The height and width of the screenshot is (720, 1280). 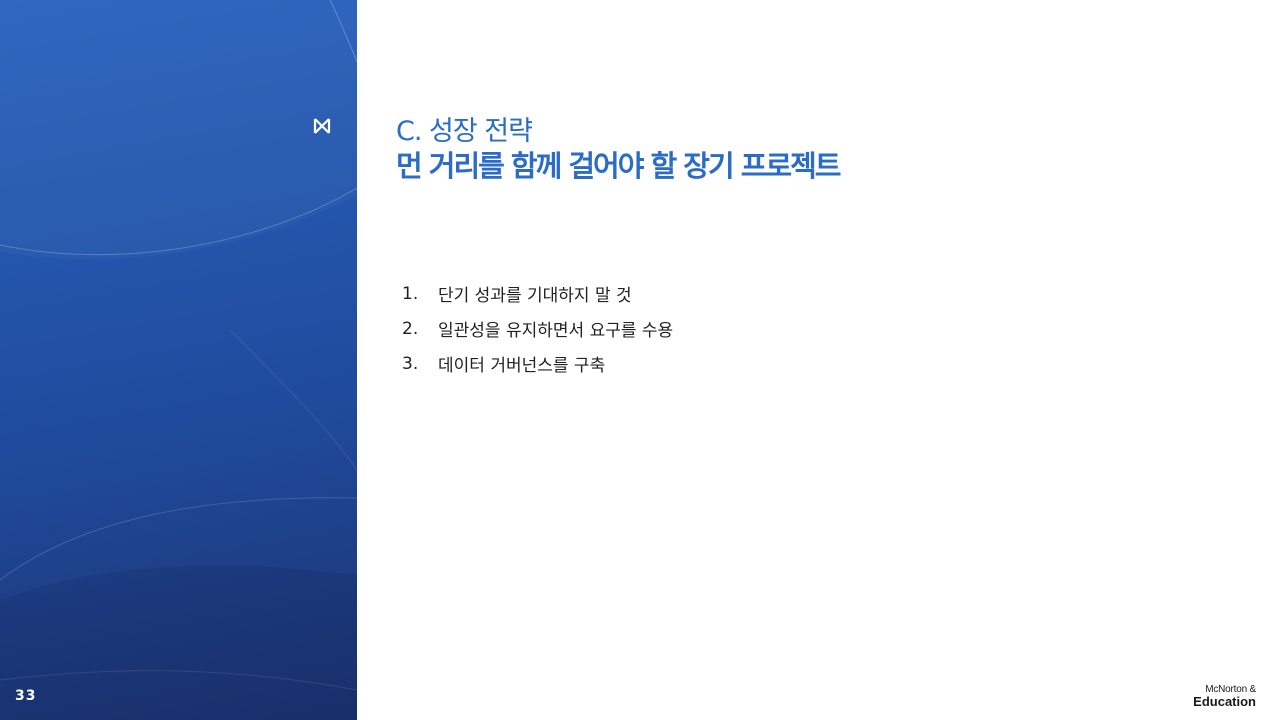 What do you see at coordinates (26, 696) in the screenshot?
I see `page-number: 33` at bounding box center [26, 696].